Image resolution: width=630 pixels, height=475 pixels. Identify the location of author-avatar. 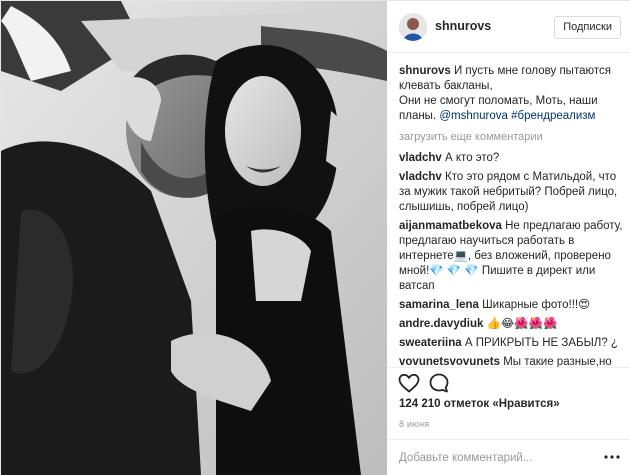
(413, 27).